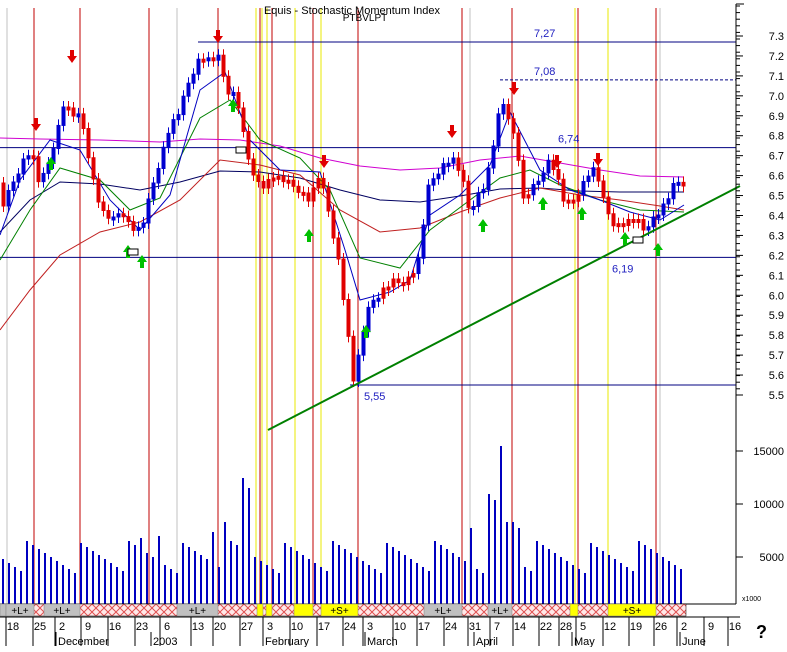  Describe the element at coordinates (365, 18) in the screenshot. I see `ticker-label: PTBVLPT` at that location.